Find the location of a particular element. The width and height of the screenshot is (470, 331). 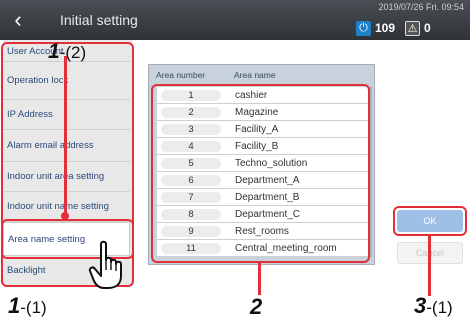

callout-1-2: 1-(2) is located at coordinates (67, 52).